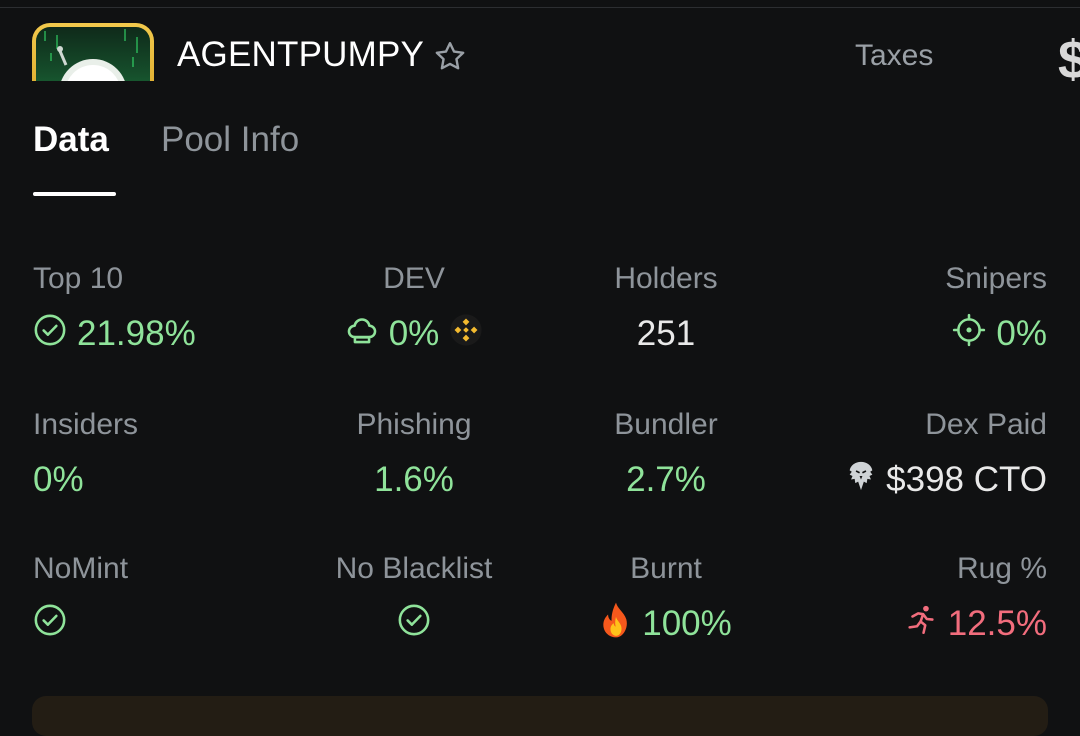  What do you see at coordinates (966, 479) in the screenshot?
I see `stat-value: $398 CTO` at bounding box center [966, 479].